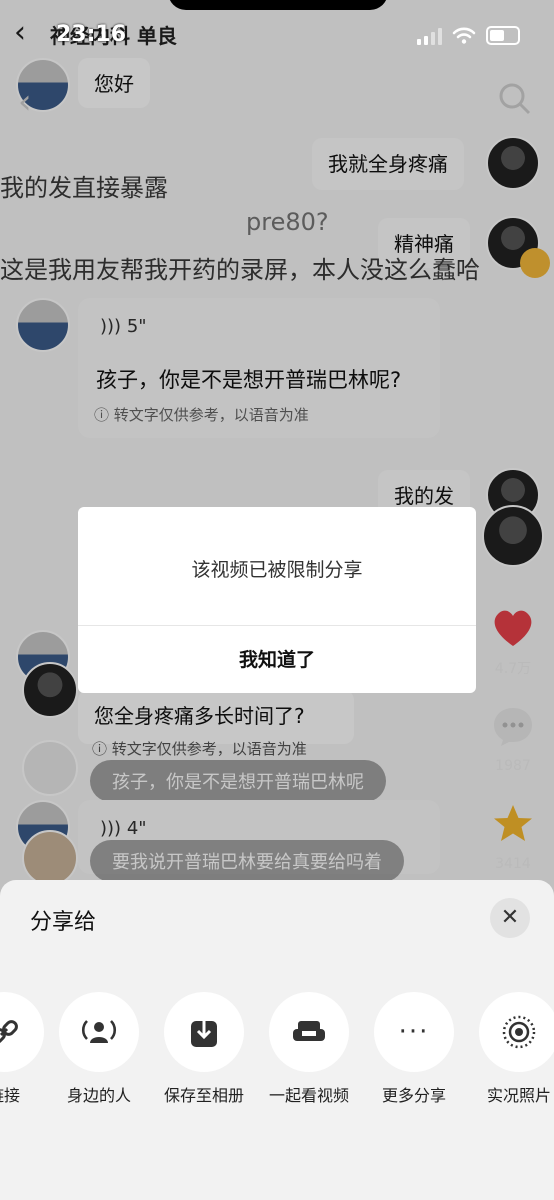 This screenshot has width=554, height=1200. What do you see at coordinates (308, 1095) in the screenshot?
I see `share-item-label: 一起看视频` at bounding box center [308, 1095].